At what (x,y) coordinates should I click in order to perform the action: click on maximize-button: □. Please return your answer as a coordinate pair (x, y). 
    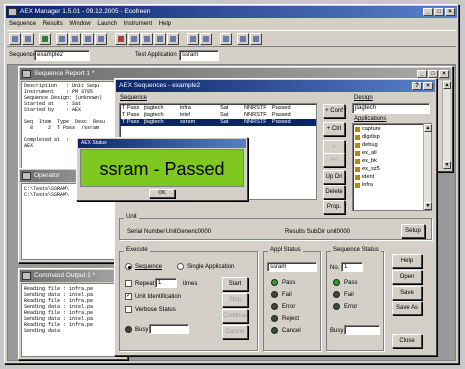
    Looking at the image, I should click on (439, 12).